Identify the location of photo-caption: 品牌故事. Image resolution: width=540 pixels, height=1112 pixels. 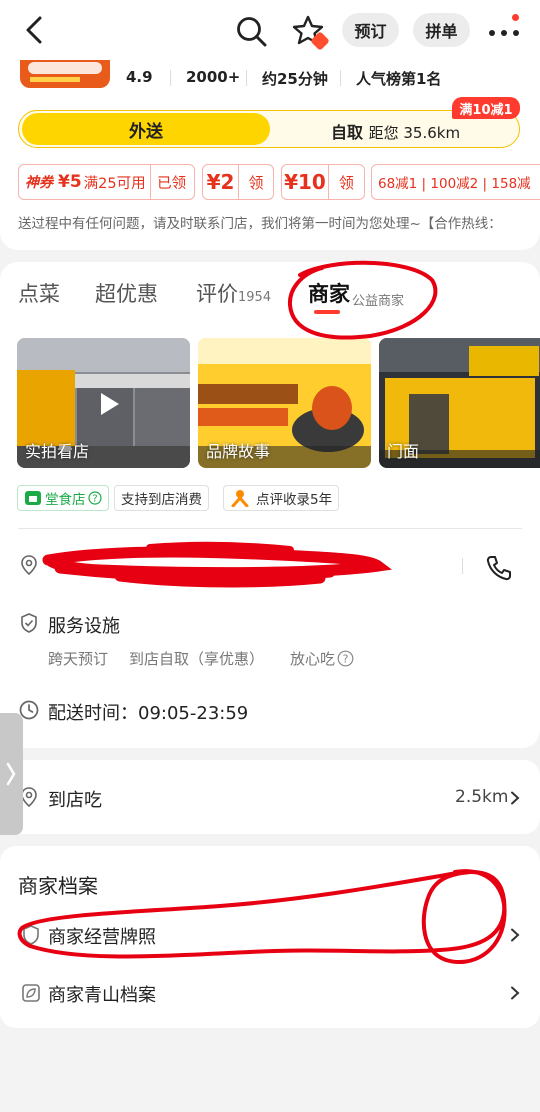
(238, 451).